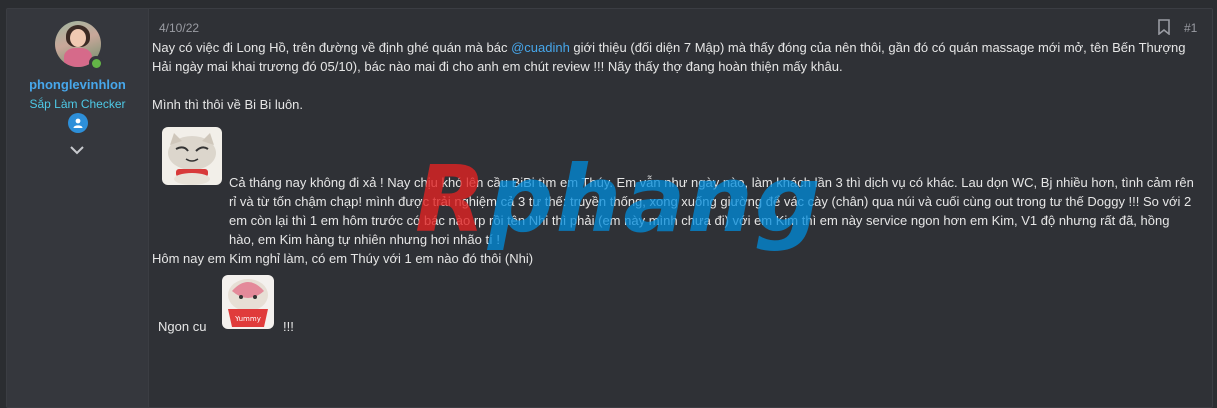 Image resolution: width=1217 pixels, height=408 pixels. Describe the element at coordinates (78, 123) in the screenshot. I see `user-badge-icon` at that location.